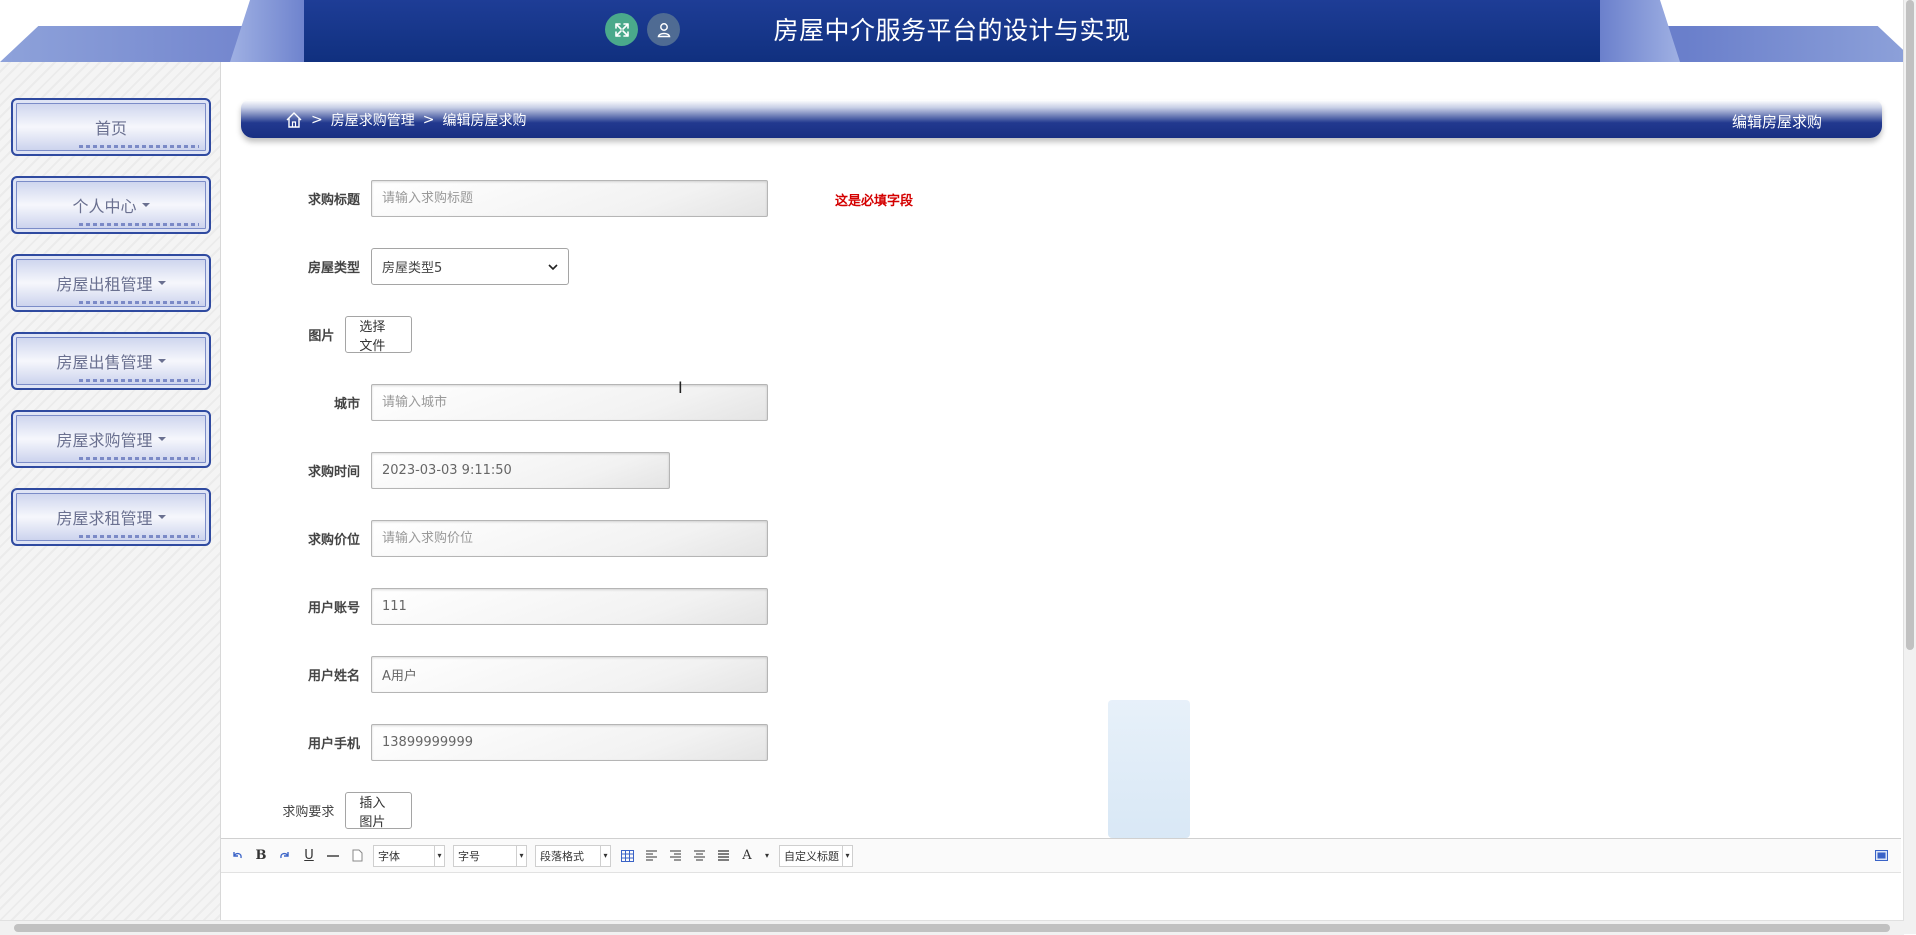 The width and height of the screenshot is (1916, 935). What do you see at coordinates (1910, 325) in the screenshot?
I see `vertical-scrollbar-thumb` at bounding box center [1910, 325].